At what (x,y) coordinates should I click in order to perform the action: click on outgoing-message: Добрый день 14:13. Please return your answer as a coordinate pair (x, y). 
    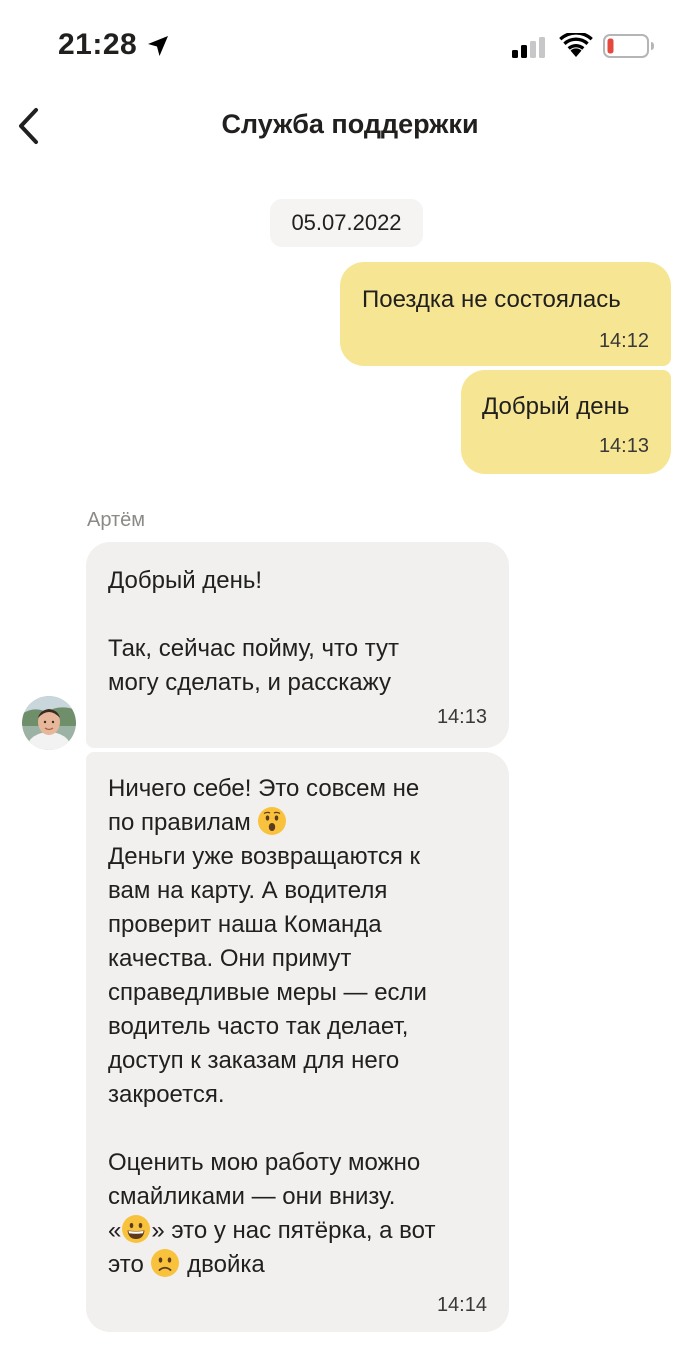
    Looking at the image, I should click on (566, 422).